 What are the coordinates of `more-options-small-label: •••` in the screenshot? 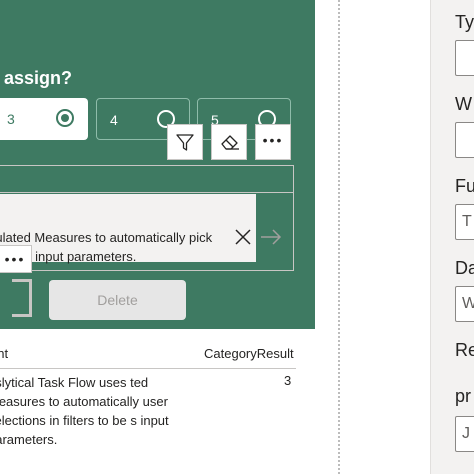 It's located at (15, 259).